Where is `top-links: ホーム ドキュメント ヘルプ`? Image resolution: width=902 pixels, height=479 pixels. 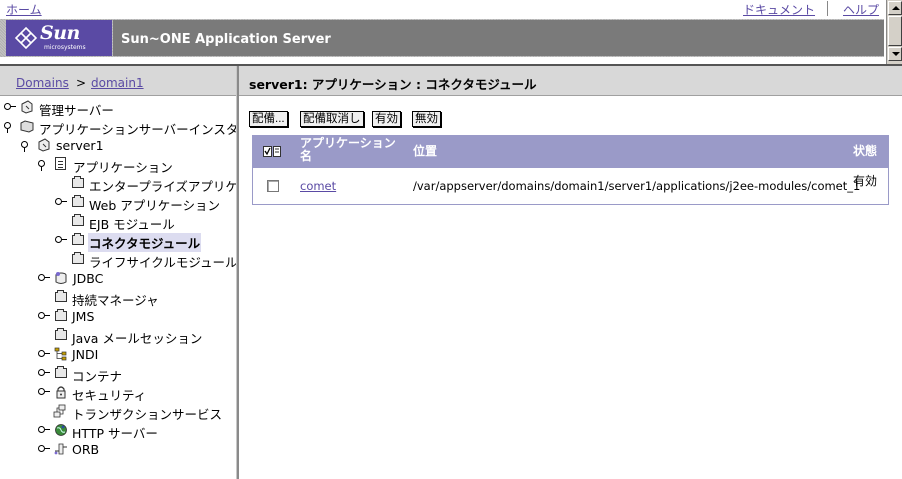 top-links: ホーム ドキュメント ヘルプ is located at coordinates (442, 9).